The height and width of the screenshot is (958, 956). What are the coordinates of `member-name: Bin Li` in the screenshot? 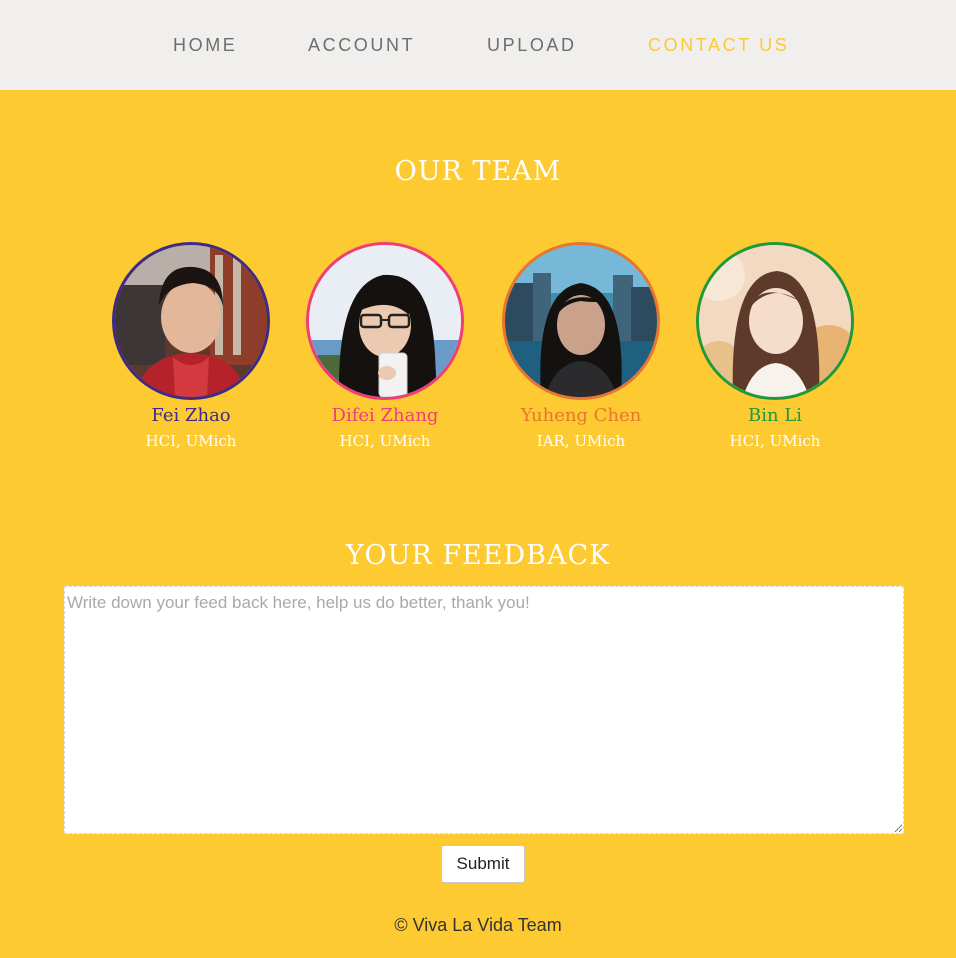 It's located at (774, 415).